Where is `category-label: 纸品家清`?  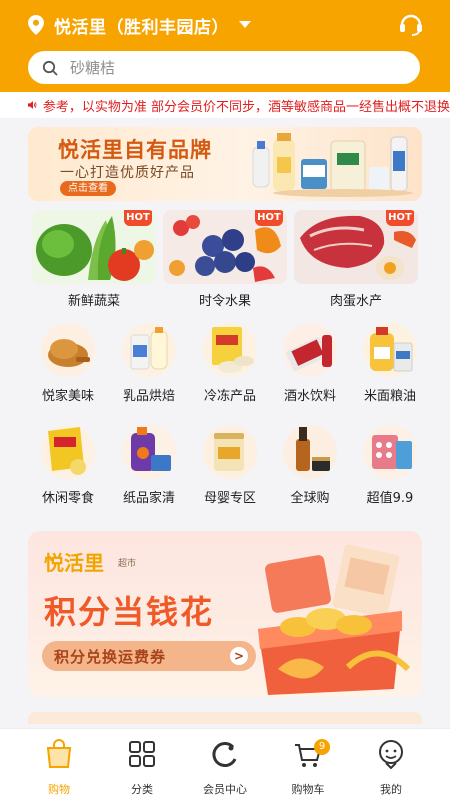 category-label: 纸品家清 is located at coordinates (148, 498).